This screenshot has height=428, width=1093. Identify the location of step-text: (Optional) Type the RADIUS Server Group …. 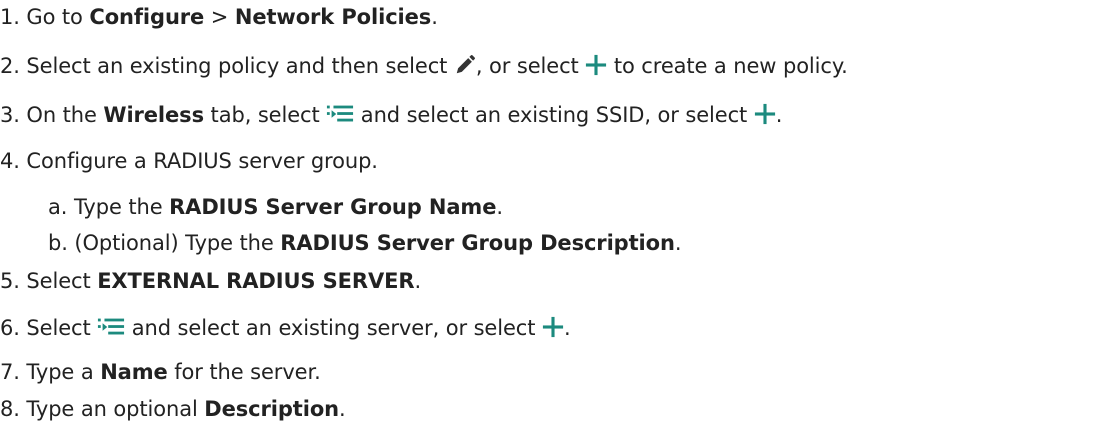
(378, 243).